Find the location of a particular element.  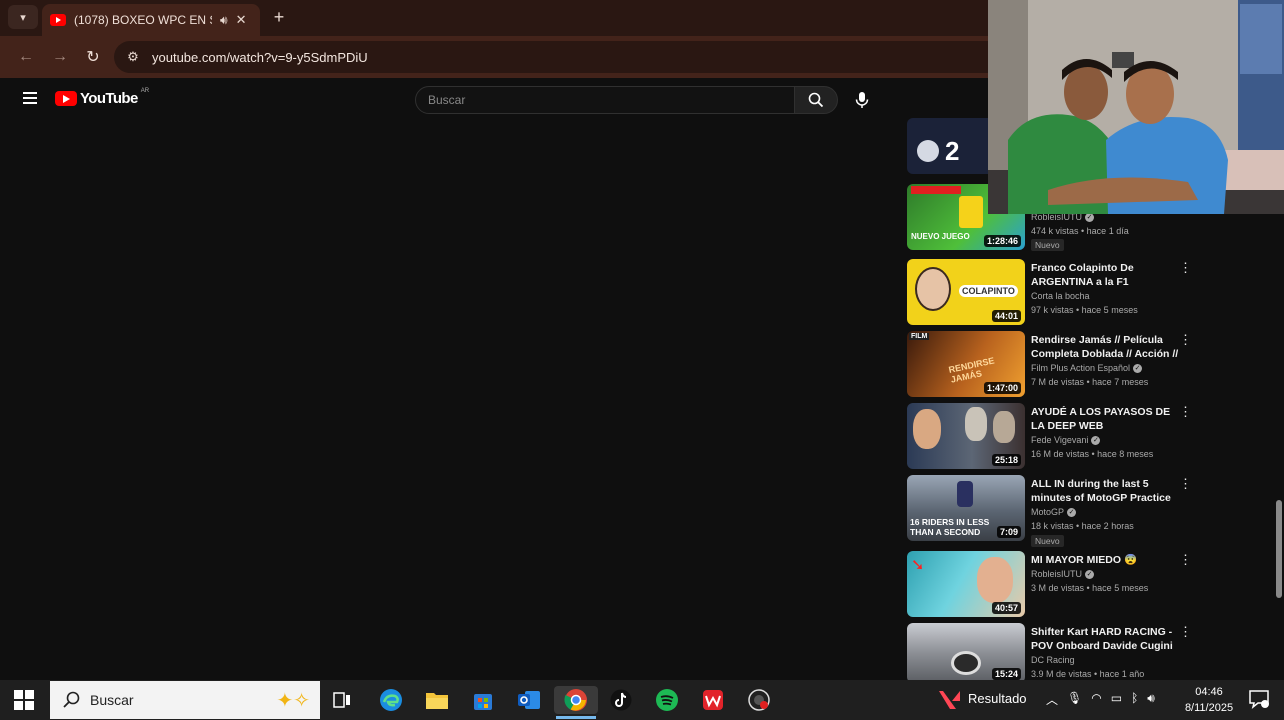

channel-name: RobleisIUTU ✓ is located at coordinates (1063, 574).